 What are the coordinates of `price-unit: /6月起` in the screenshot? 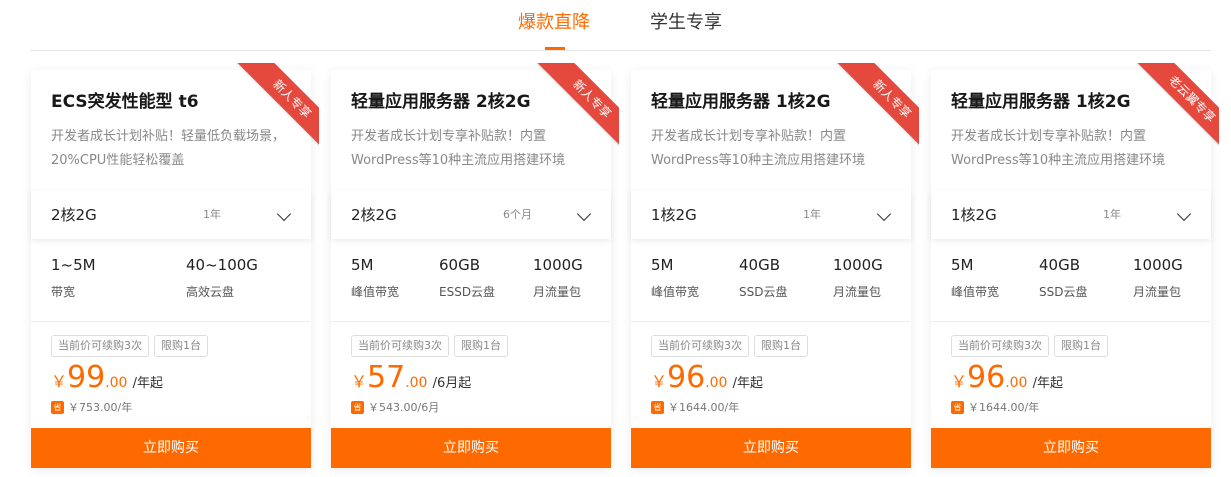 It's located at (452, 383).